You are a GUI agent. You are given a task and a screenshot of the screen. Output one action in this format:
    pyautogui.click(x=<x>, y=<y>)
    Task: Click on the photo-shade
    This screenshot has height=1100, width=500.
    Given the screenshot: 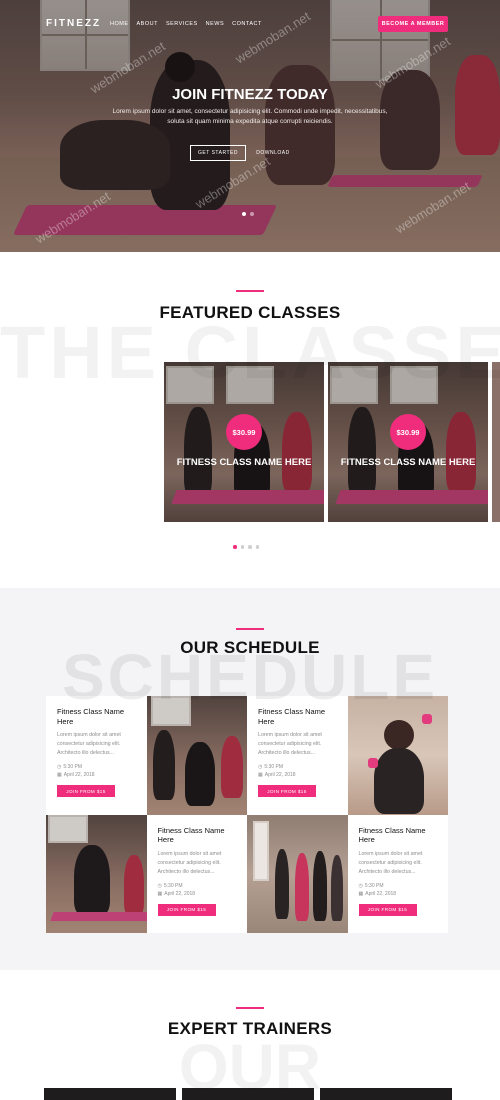 What is the action you would take?
    pyautogui.click(x=96, y=873)
    